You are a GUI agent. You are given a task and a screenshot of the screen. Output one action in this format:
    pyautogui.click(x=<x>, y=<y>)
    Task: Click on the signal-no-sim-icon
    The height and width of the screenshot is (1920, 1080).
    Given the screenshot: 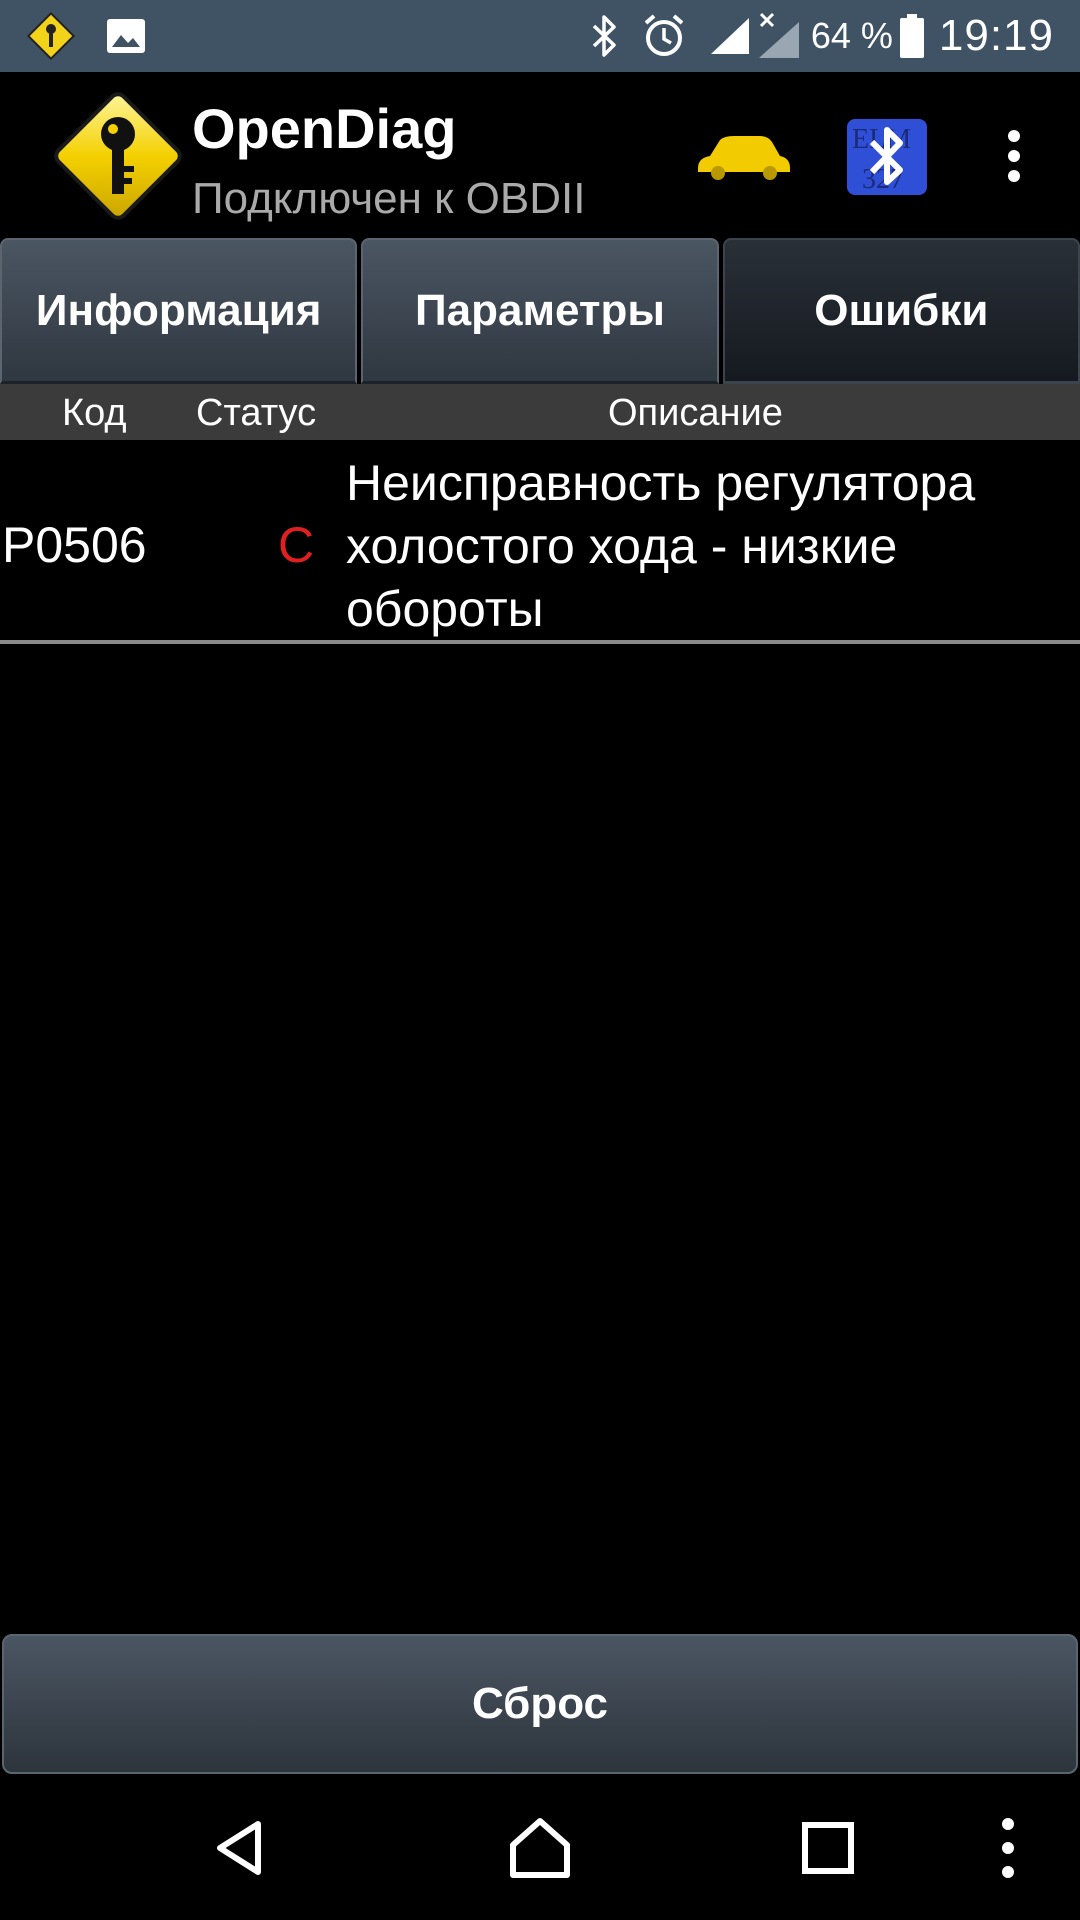 What is the action you would take?
    pyautogui.click(x=779, y=36)
    